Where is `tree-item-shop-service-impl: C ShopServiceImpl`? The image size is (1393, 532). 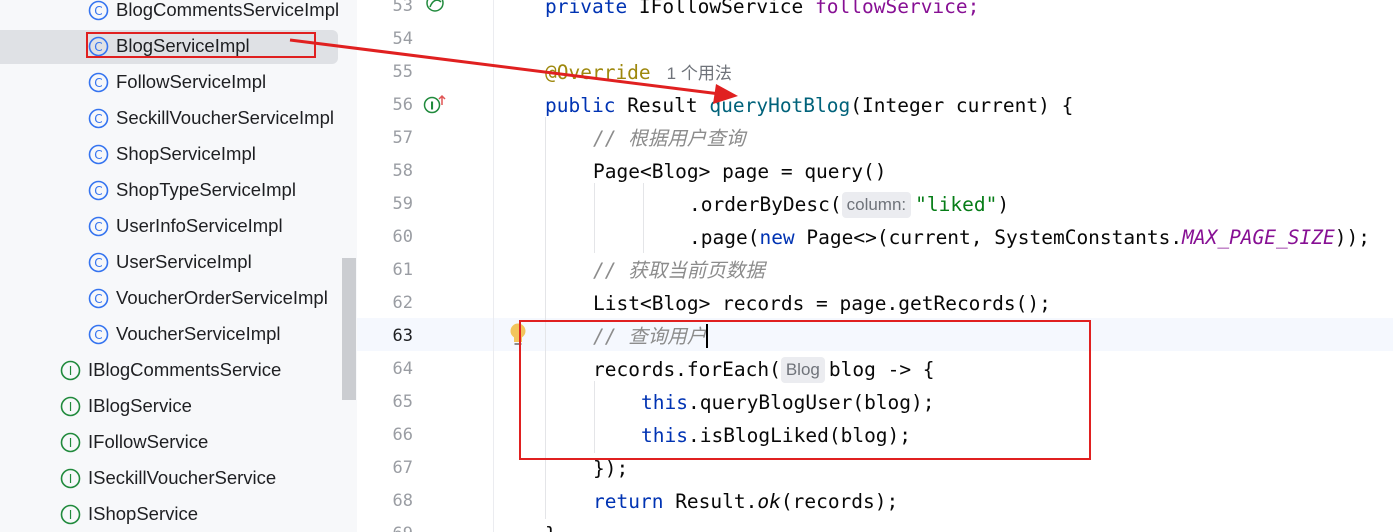
tree-item-shop-service-impl: C ShopServiceImpl is located at coordinates (171, 155).